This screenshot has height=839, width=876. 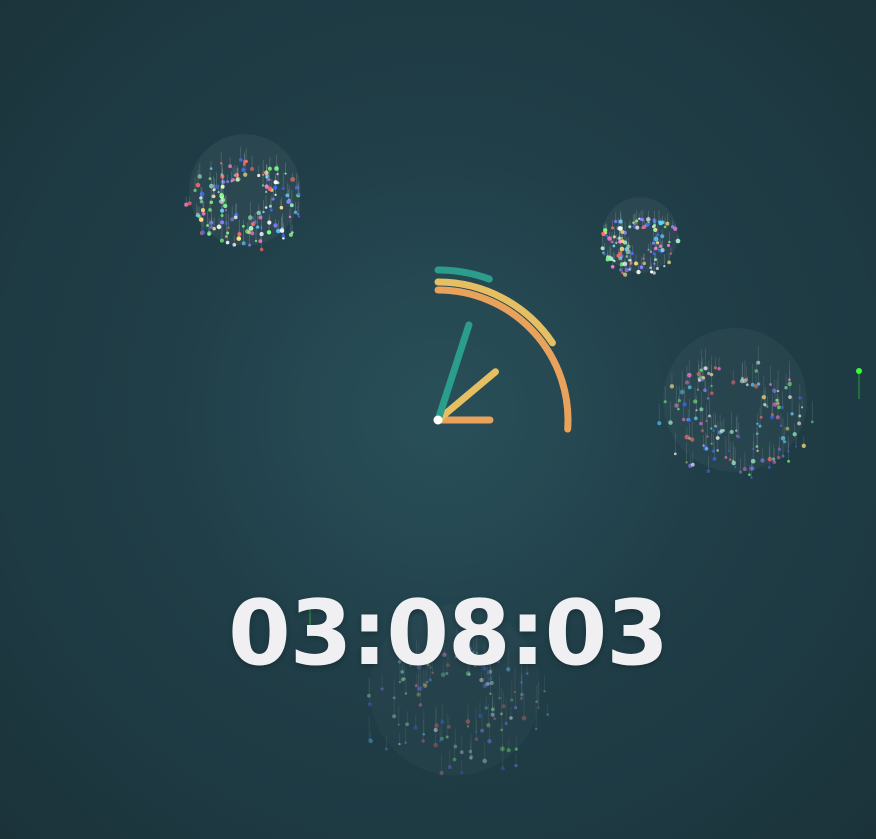 I want to click on spark-right, so click(x=859, y=383).